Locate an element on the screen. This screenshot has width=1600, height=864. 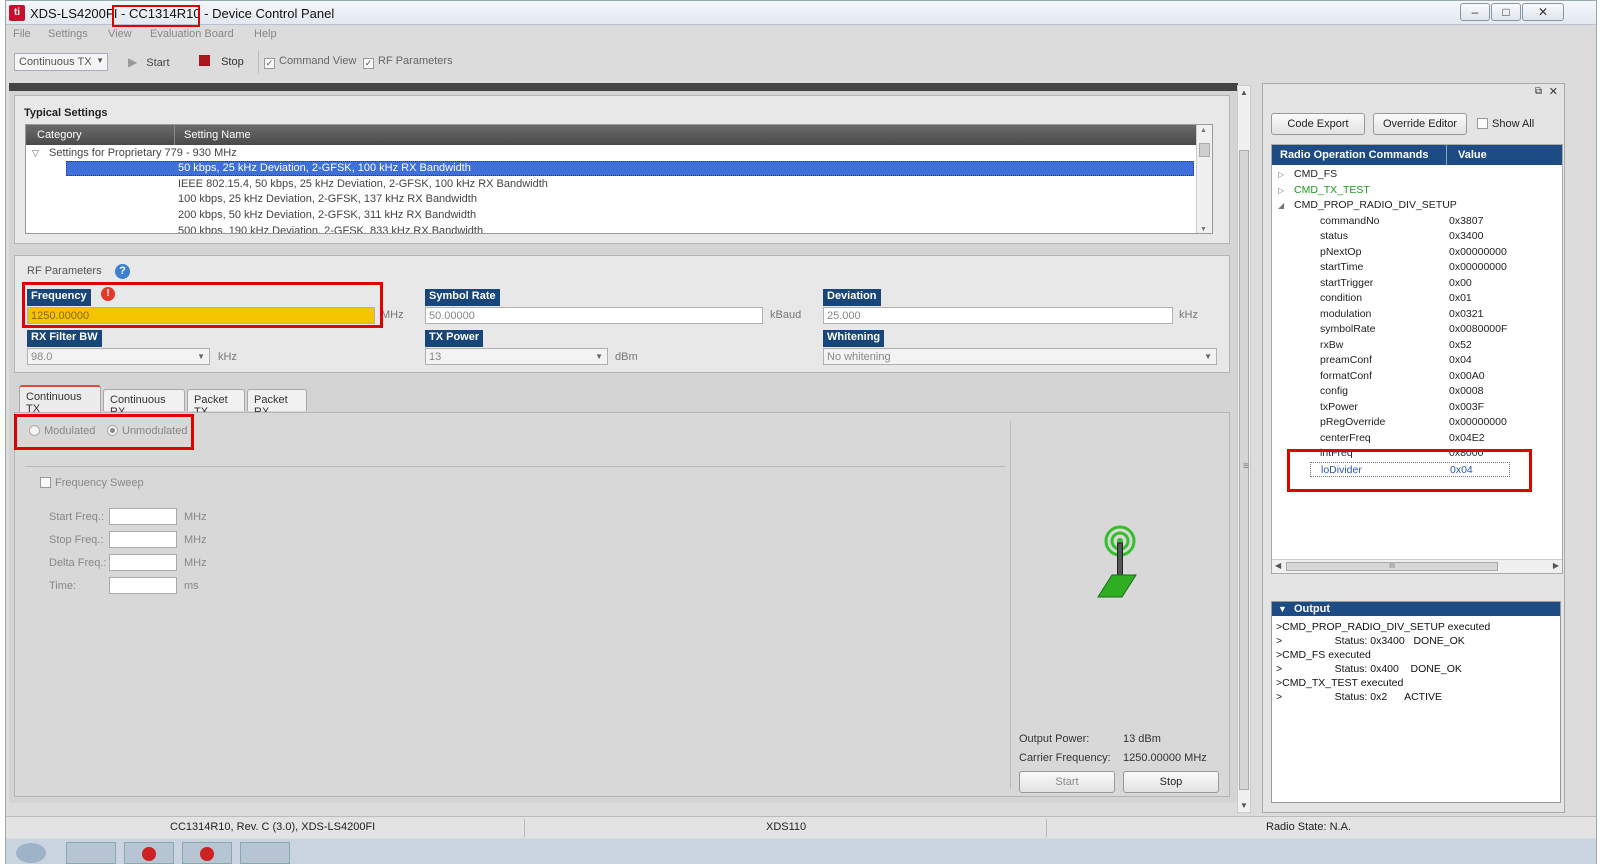
restore-pane-icon: ⧉ is located at coordinates (1538, 91).